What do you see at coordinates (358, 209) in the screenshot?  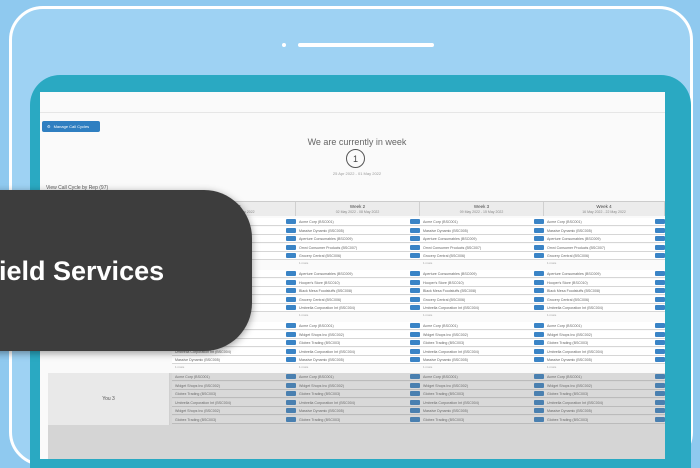 I see `week-2-head: Week 2 02 May 2022 - 08 May 2022` at bounding box center [358, 209].